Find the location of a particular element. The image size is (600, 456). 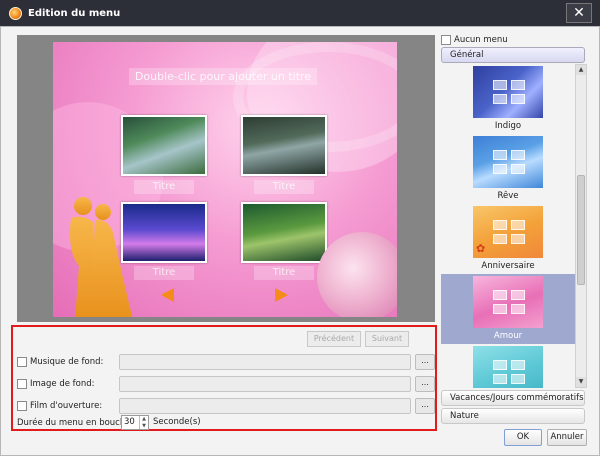

app-logo-icon is located at coordinates (15, 13).